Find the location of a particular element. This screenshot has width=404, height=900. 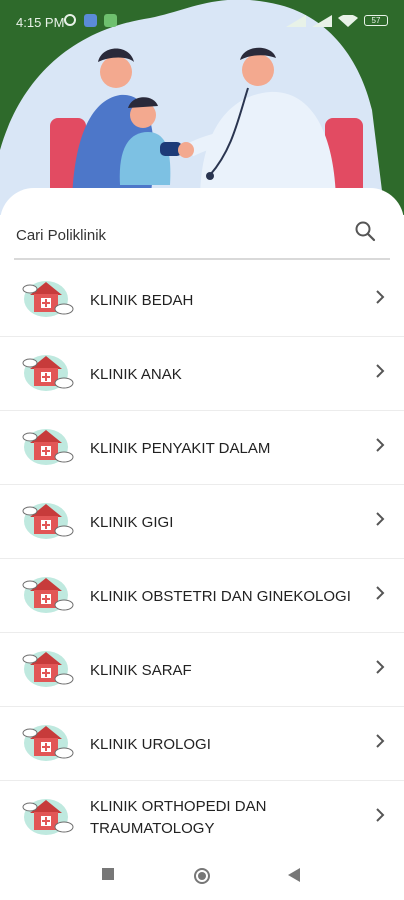

status-time: 4:15 PM is located at coordinates (40, 22).